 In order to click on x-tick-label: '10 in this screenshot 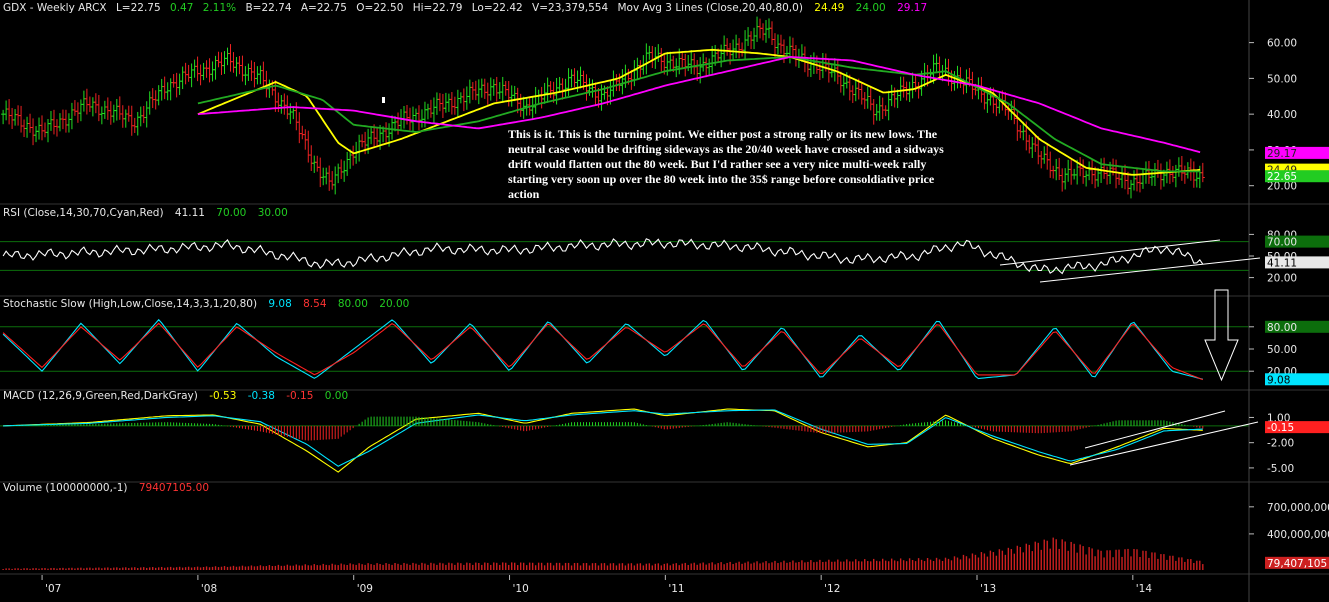, I will do `click(521, 589)`.